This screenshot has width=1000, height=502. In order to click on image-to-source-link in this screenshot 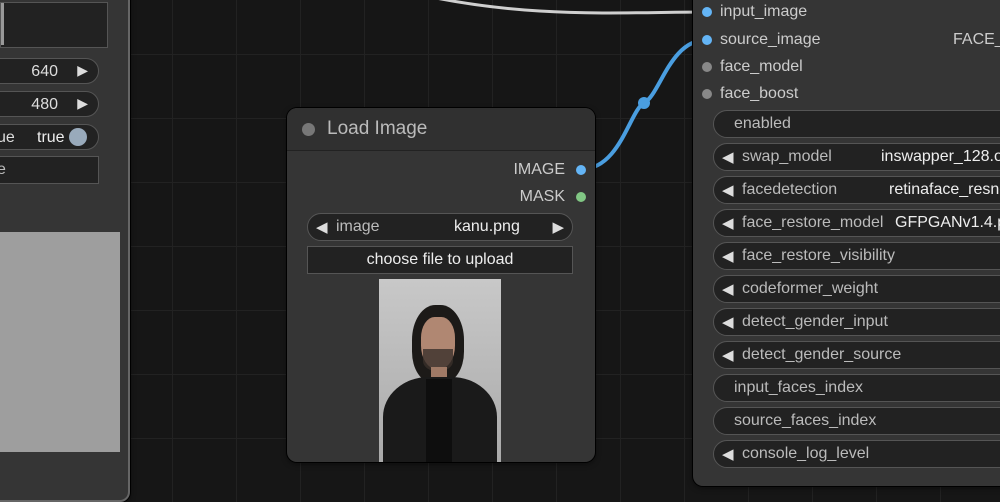, I will do `click(644, 104)`.